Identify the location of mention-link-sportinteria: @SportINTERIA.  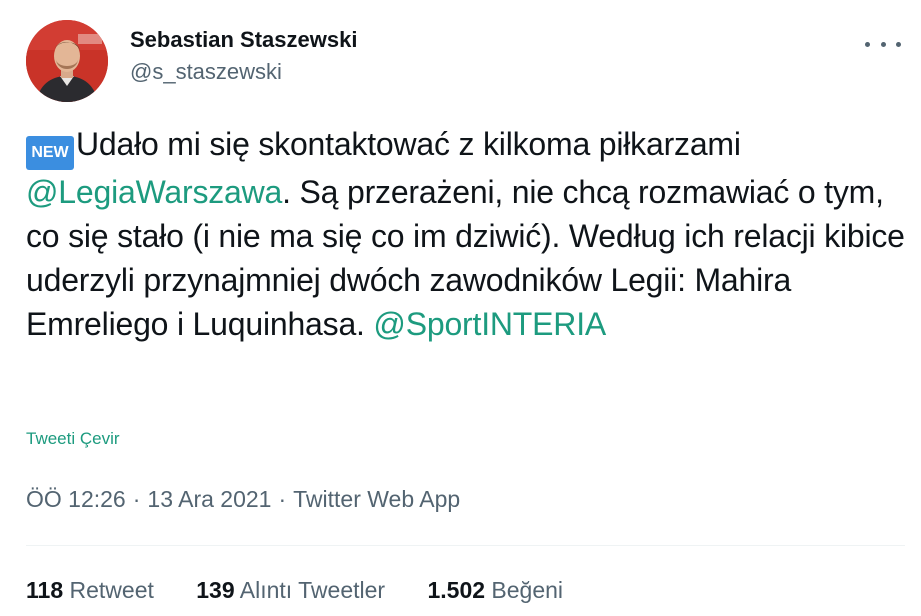
(489, 324).